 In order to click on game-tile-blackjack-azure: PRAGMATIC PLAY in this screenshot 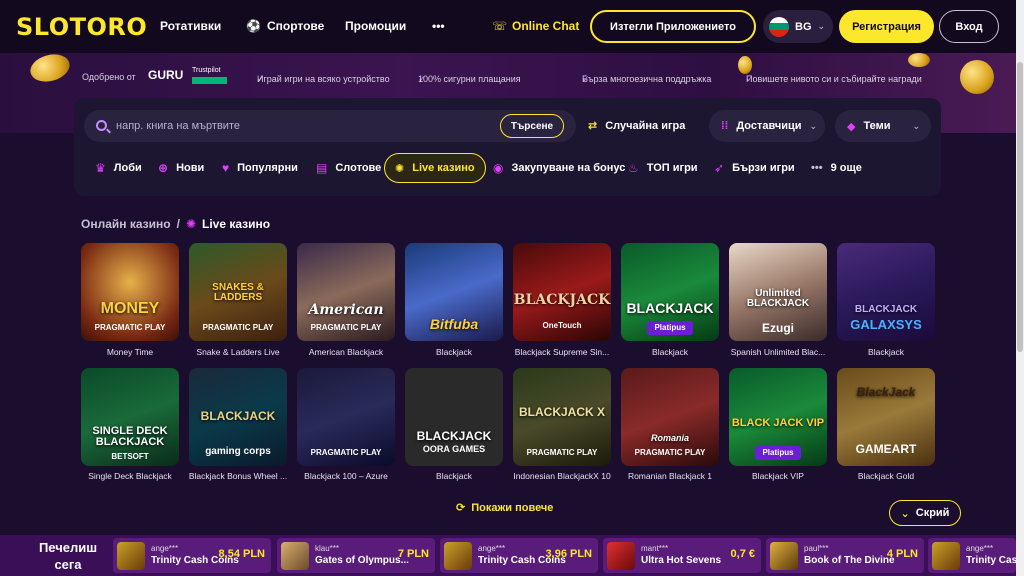, I will do `click(346, 417)`.